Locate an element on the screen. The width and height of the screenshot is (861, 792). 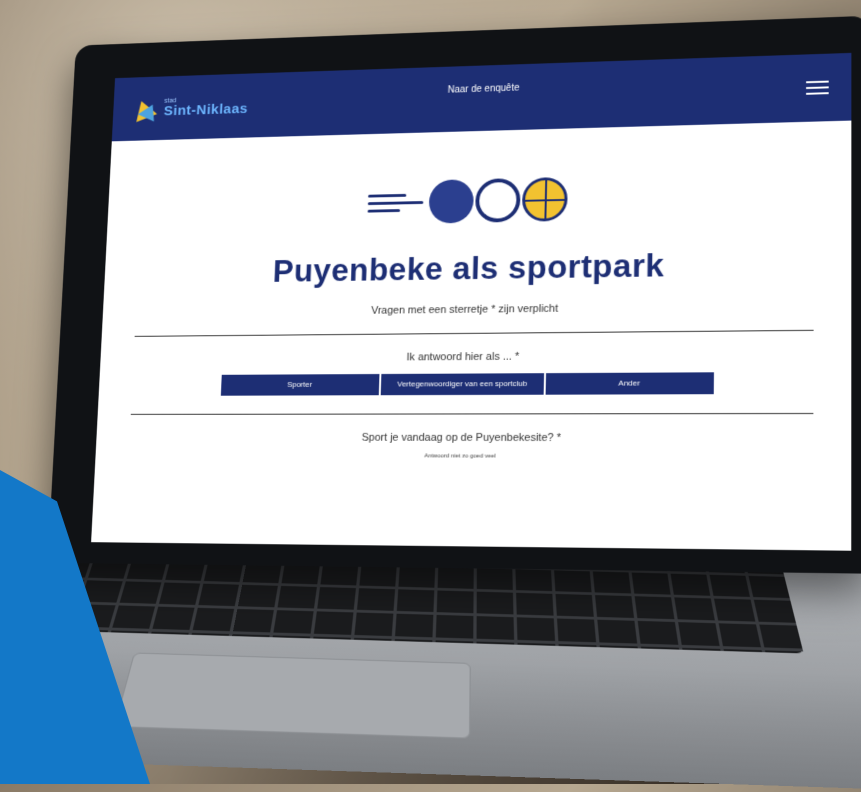
page-title: Puyenbeke als sportpark is located at coordinates (477, 268).